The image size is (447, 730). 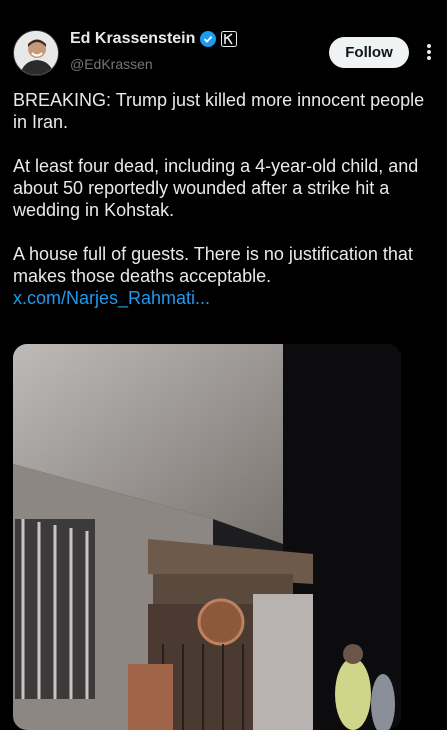 I want to click on more-options-icon, so click(x=429, y=54).